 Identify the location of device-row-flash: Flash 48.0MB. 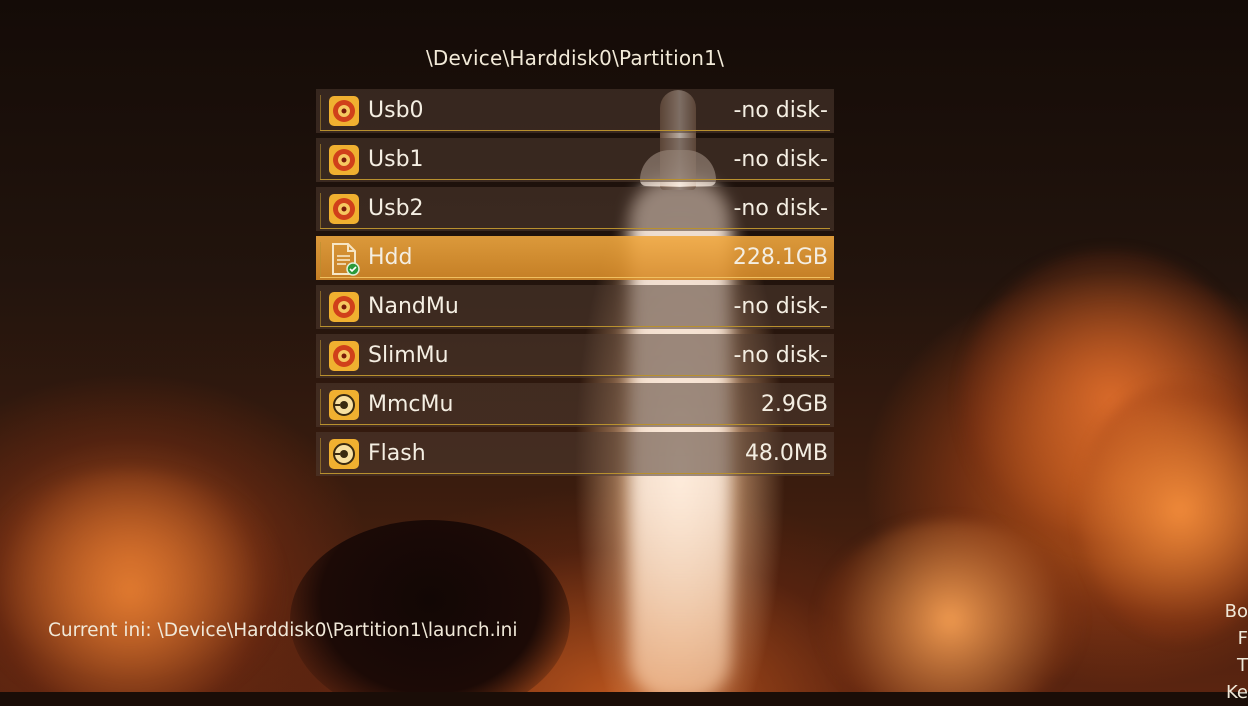
(575, 454).